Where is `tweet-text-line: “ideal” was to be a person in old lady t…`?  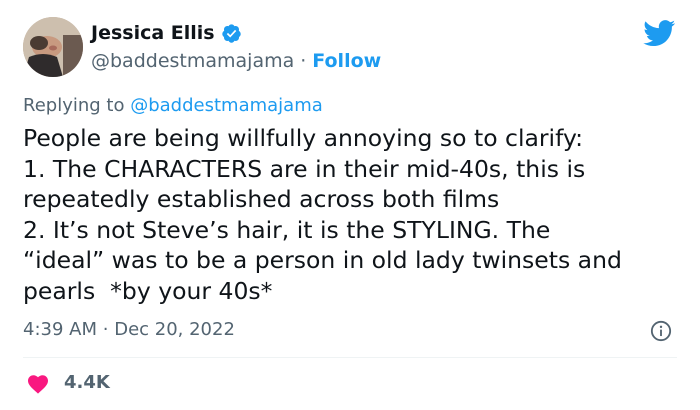 tweet-text-line: “ideal” was to be a person in old lady t… is located at coordinates (322, 260).